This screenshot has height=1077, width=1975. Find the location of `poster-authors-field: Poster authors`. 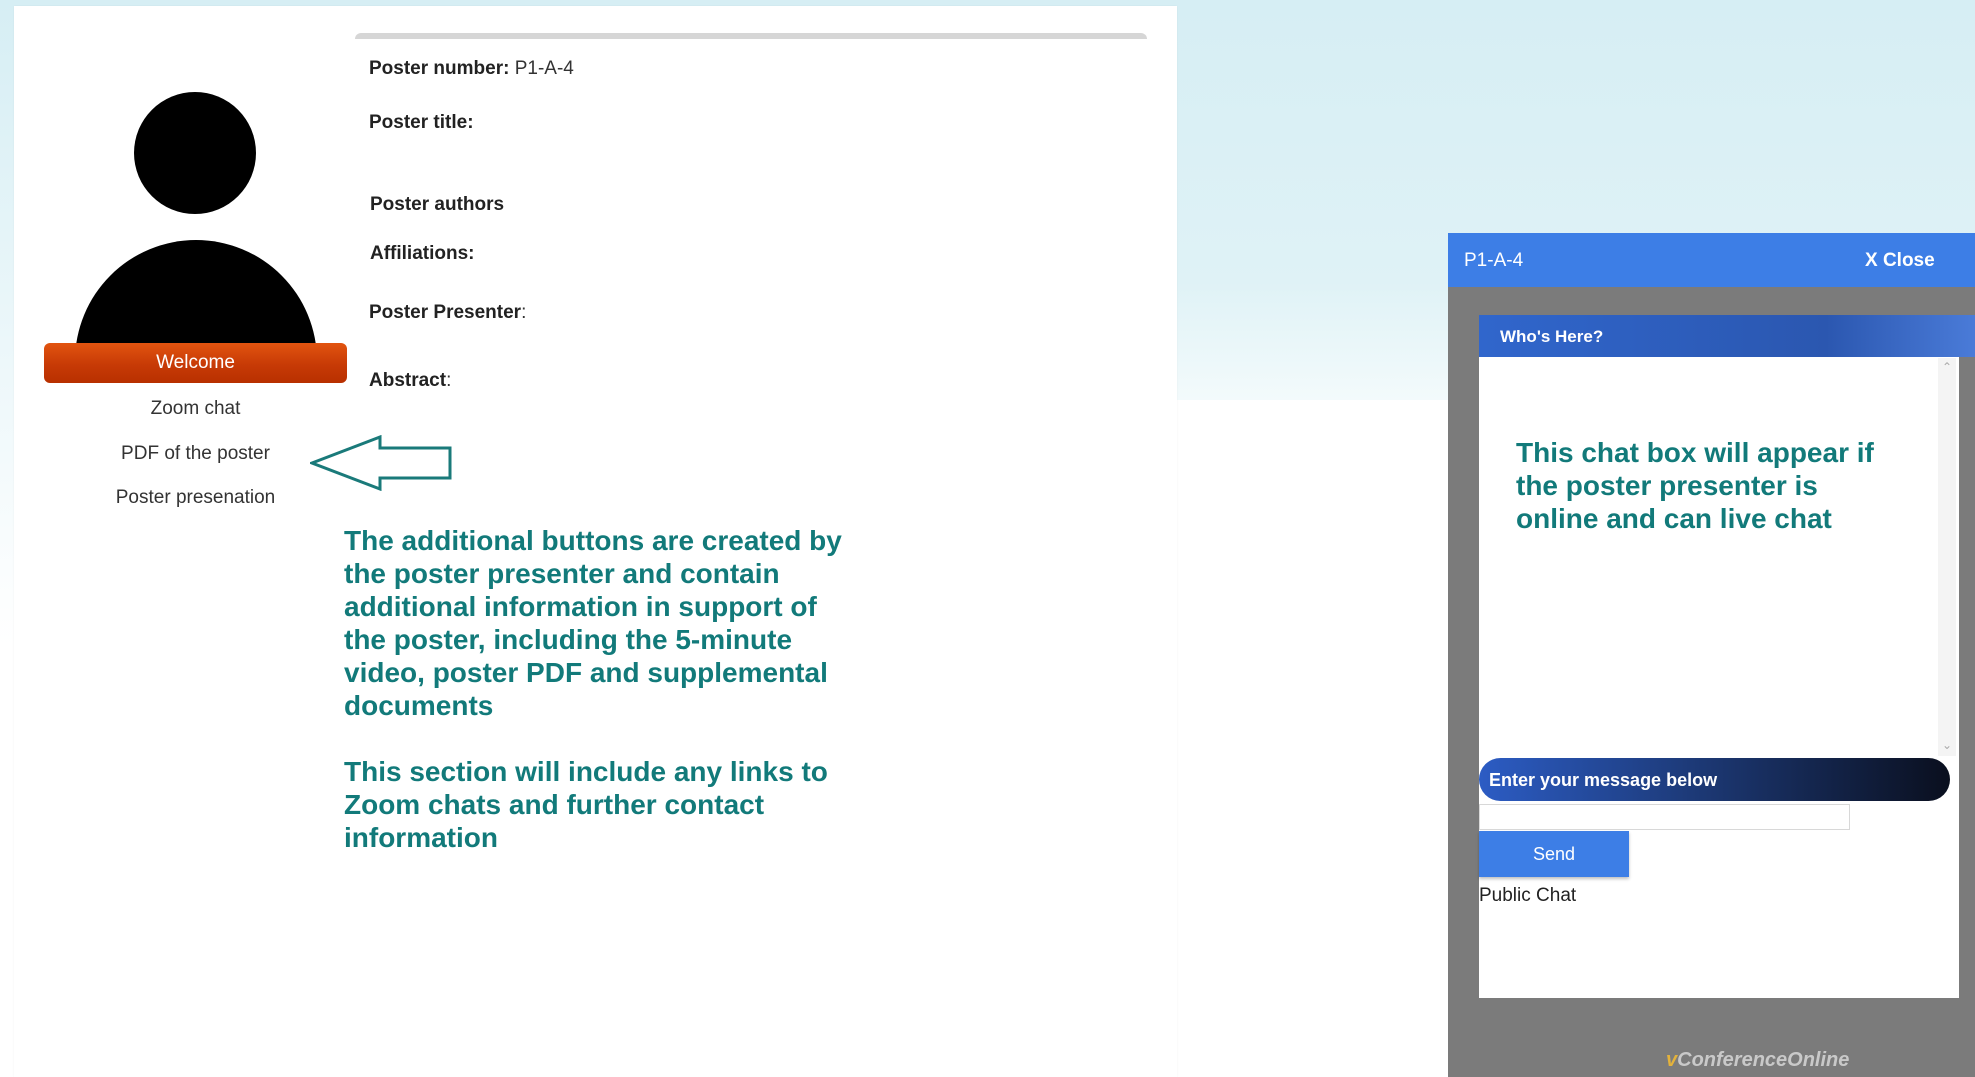

poster-authors-field: Poster authors is located at coordinates (437, 205).